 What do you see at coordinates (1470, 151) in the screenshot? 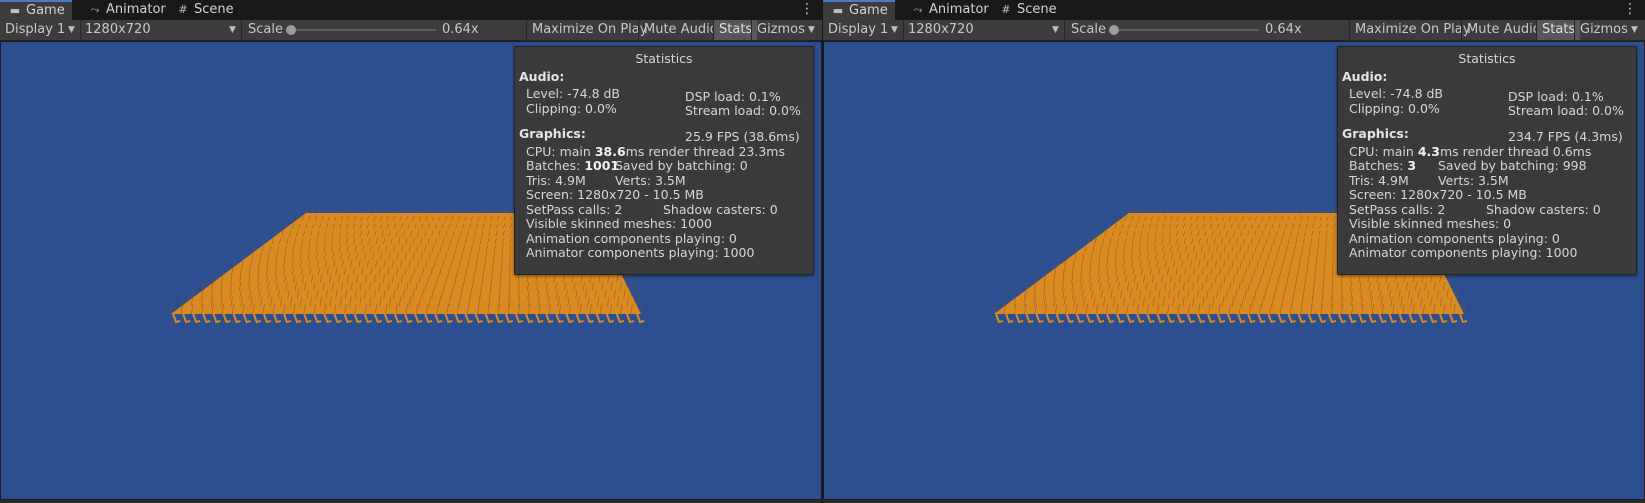
I see `cpu-timing: CPU: main 4.3ms render thread 0.6ms` at bounding box center [1470, 151].